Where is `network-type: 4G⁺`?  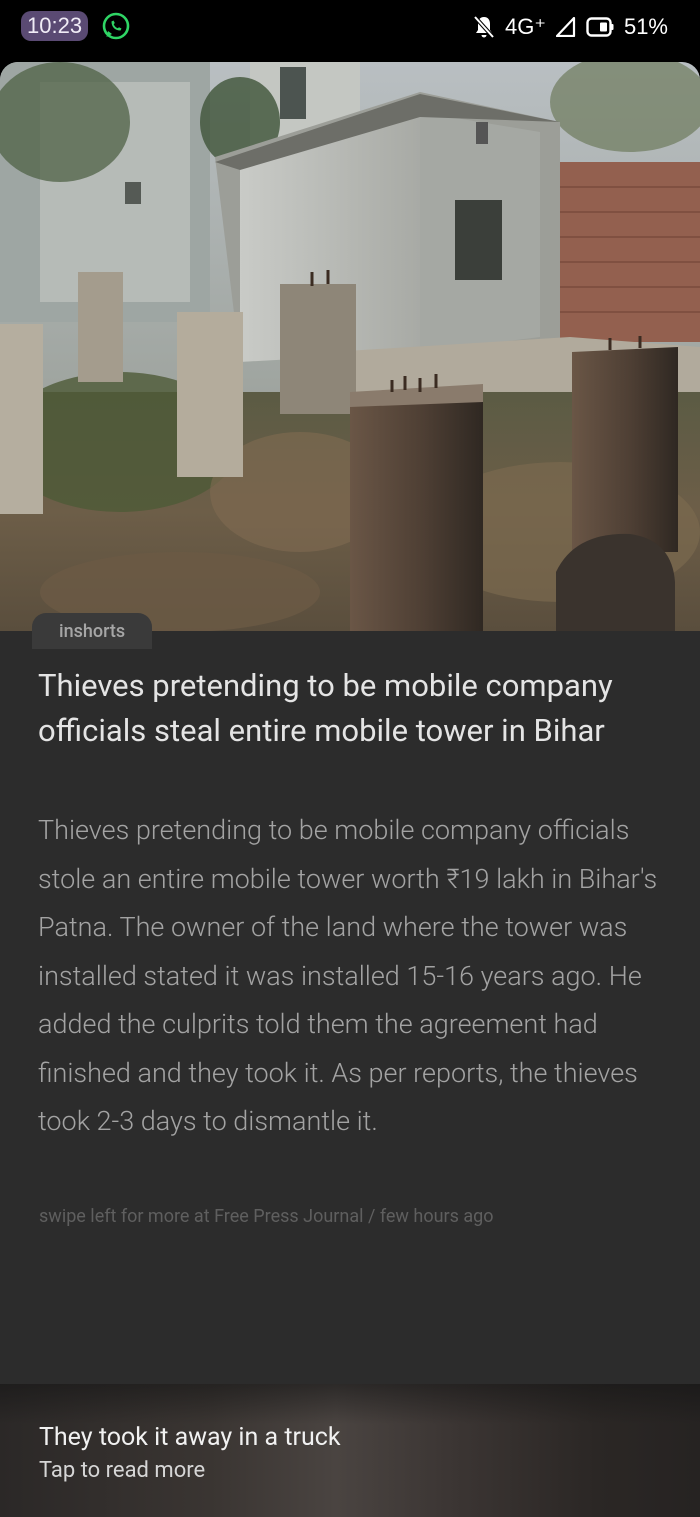 network-type: 4G⁺ is located at coordinates (525, 26).